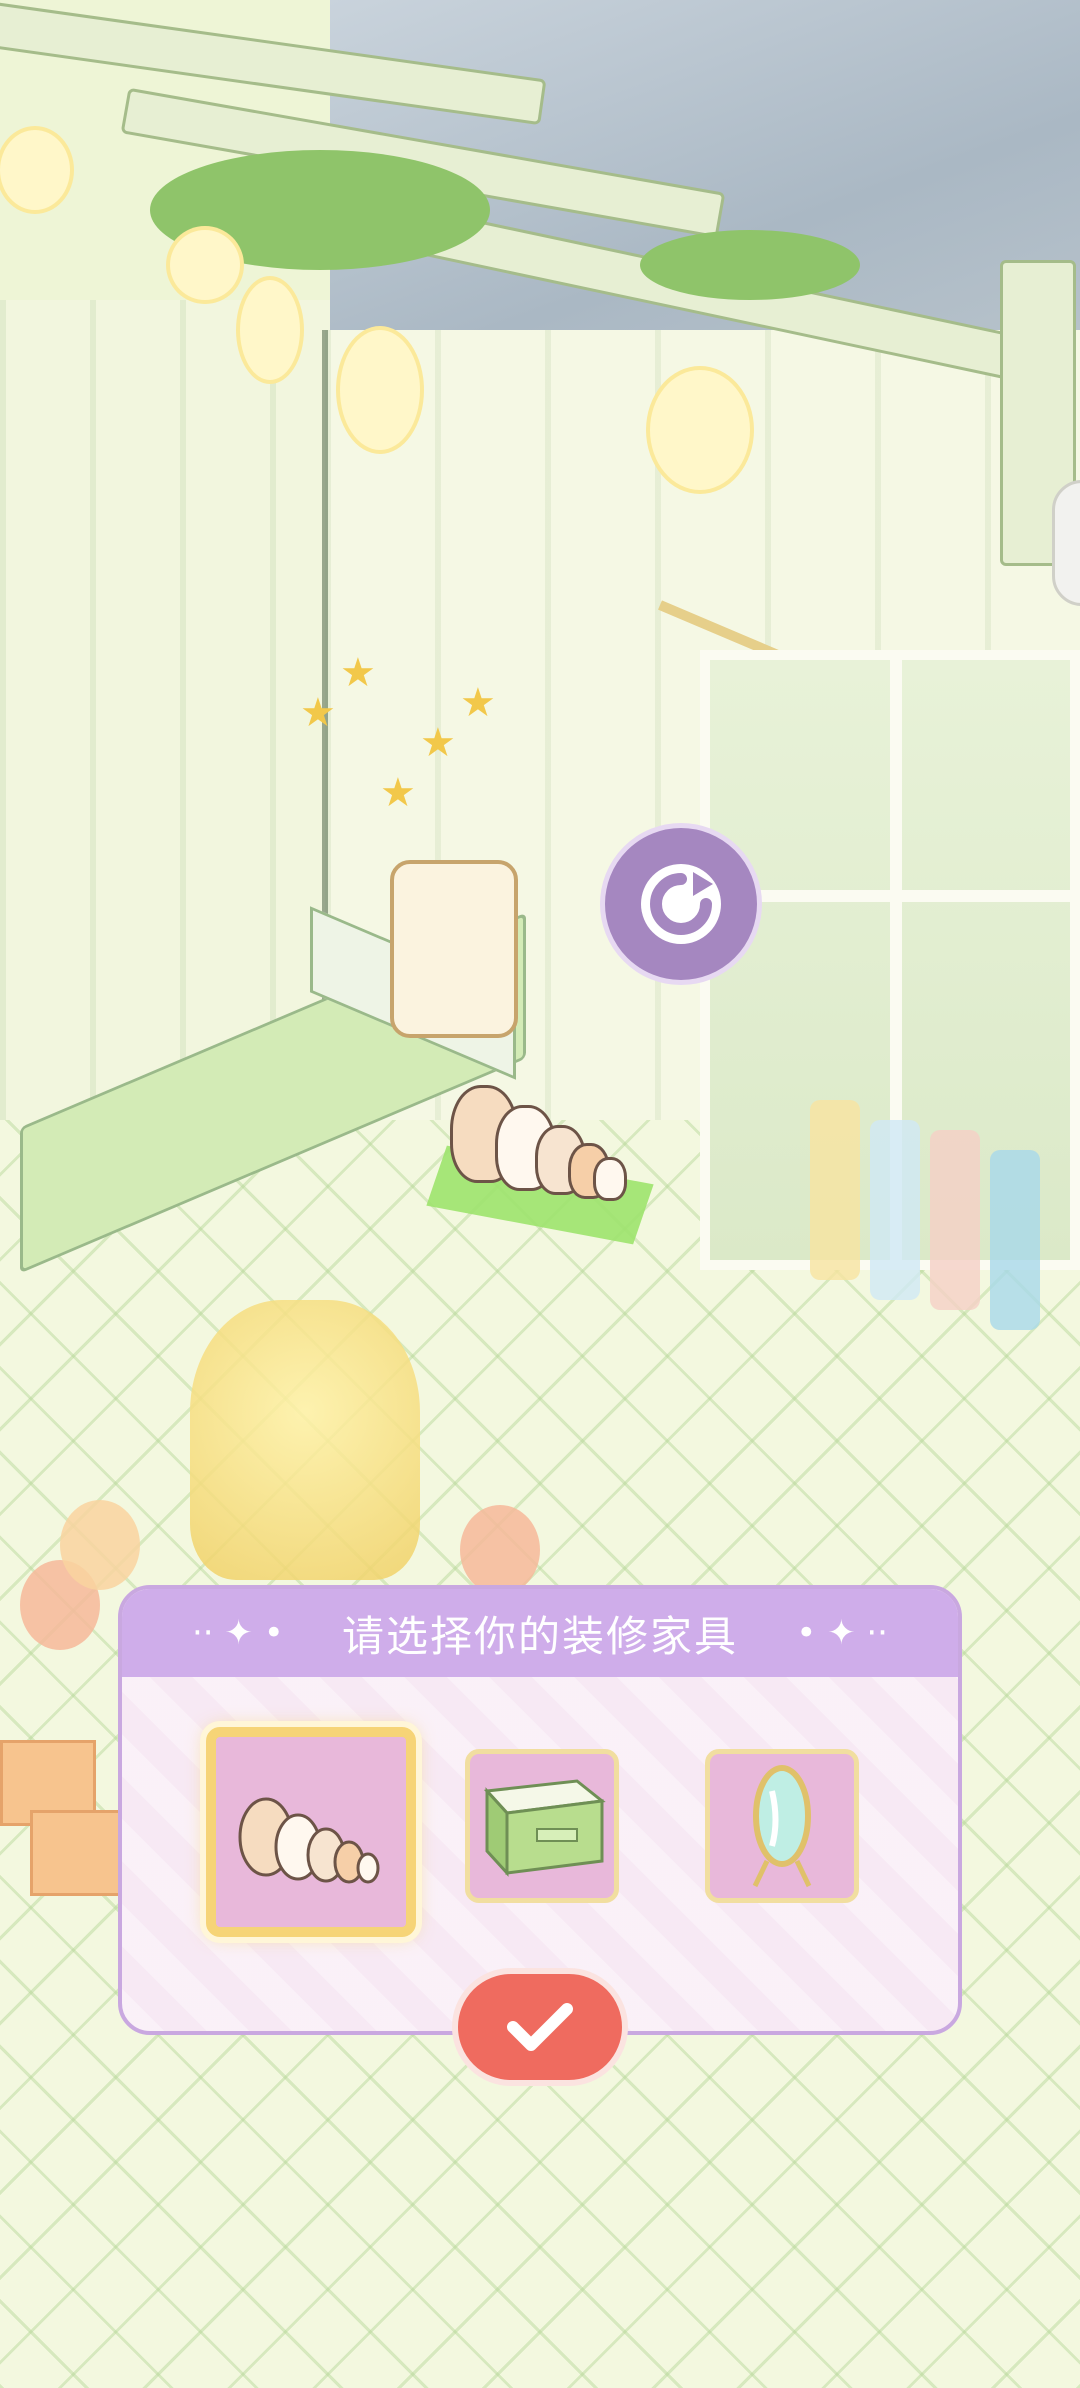 The image size is (1080, 2388). Describe the element at coordinates (925, 1220) in the screenshot. I see `clothes-rack` at that location.